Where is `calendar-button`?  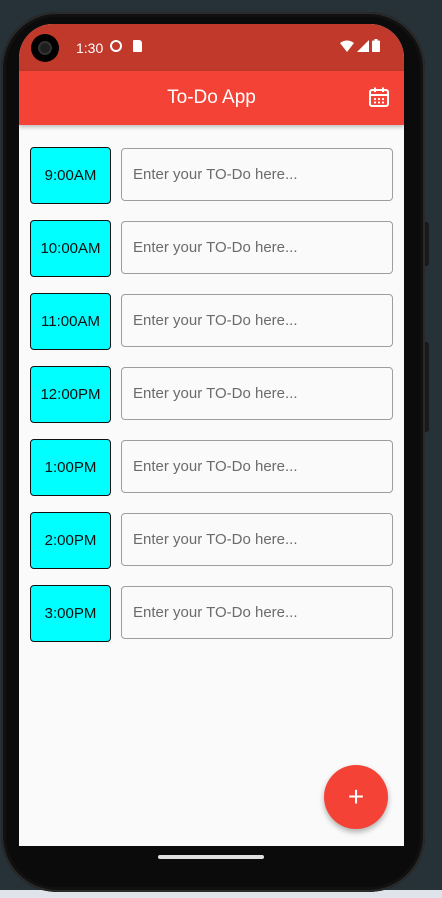 calendar-button is located at coordinates (380, 98).